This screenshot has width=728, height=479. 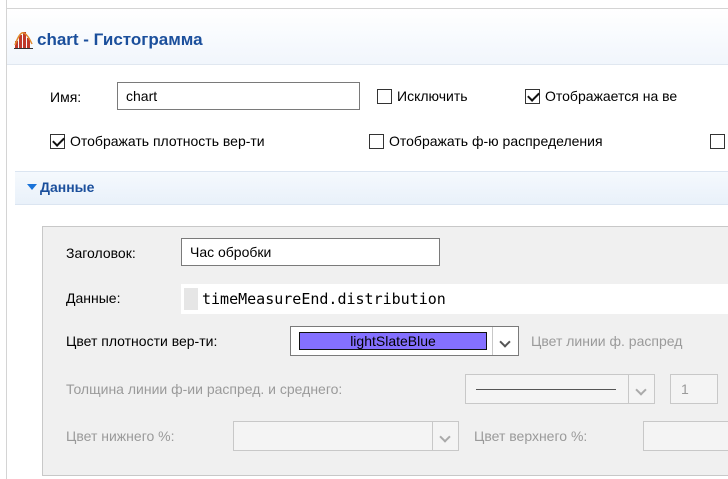 I want to click on data-section-title: Данные, so click(x=67, y=187).